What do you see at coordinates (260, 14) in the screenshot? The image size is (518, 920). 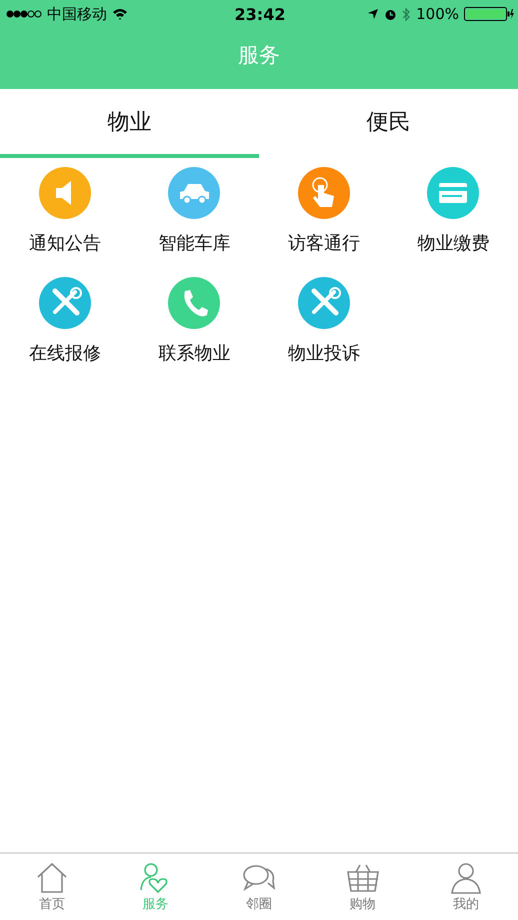 I see `status-time: 23:42` at bounding box center [260, 14].